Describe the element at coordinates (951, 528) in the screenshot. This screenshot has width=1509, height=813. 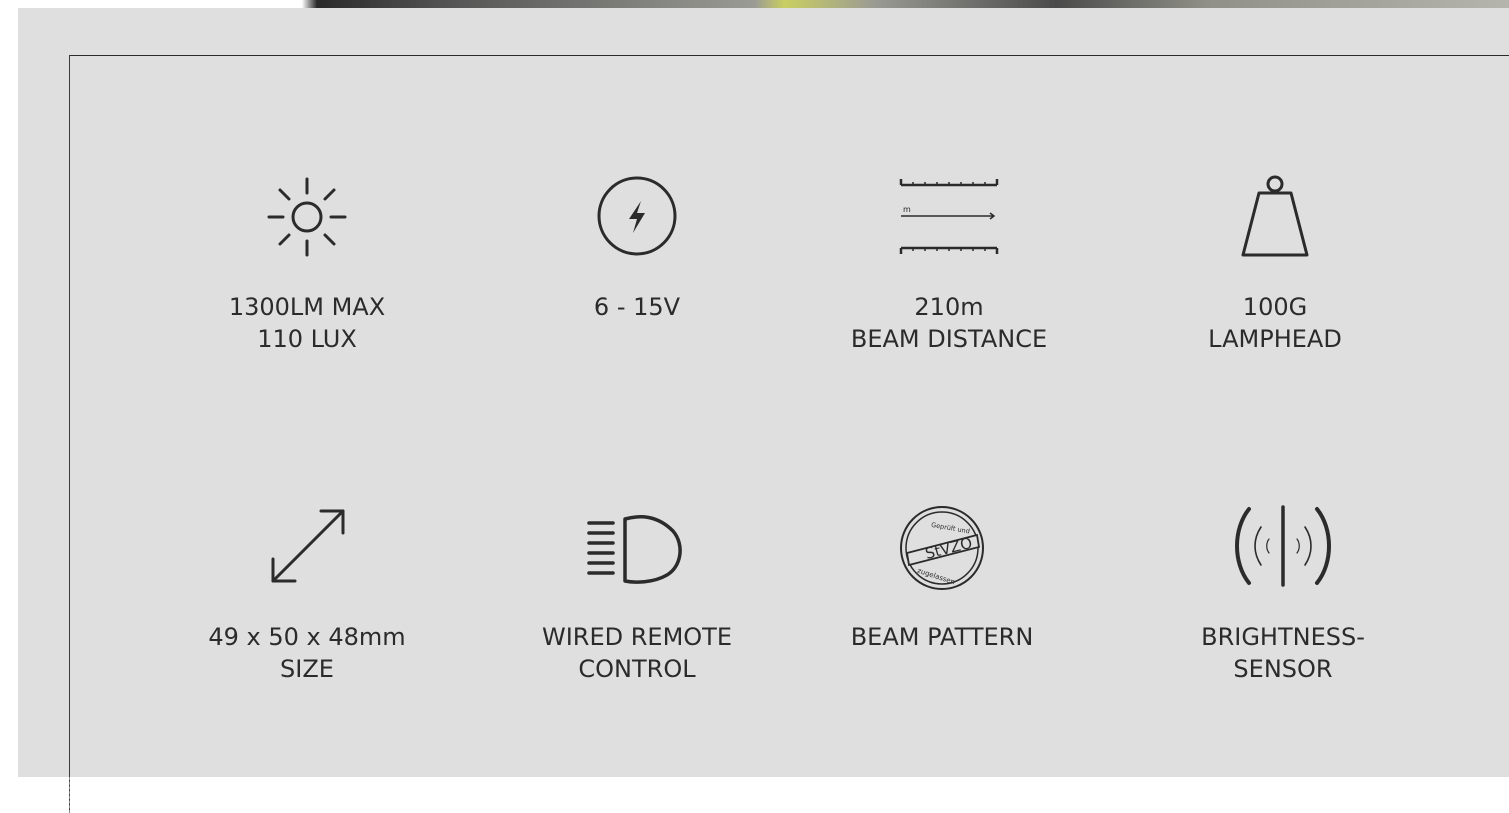
I see `seal-top-text: Geprüft und` at that location.